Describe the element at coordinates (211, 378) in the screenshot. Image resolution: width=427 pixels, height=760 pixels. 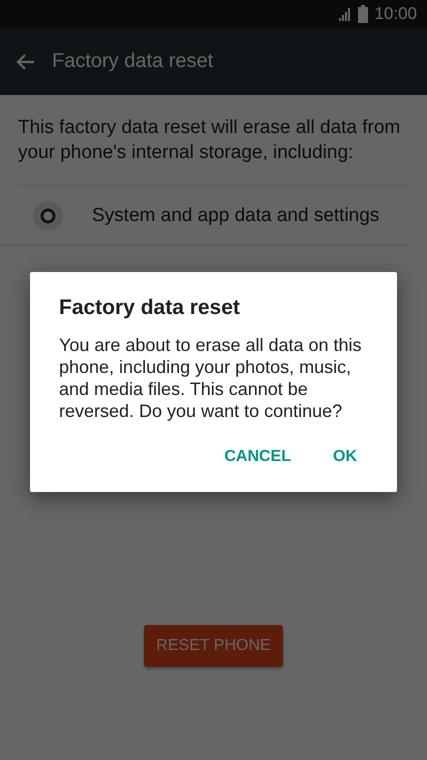
I see `dialog-message: You are about to erase all data on this phone, including your photos, music, and media files. This cannot be reversed. Do you want to continue?` at that location.